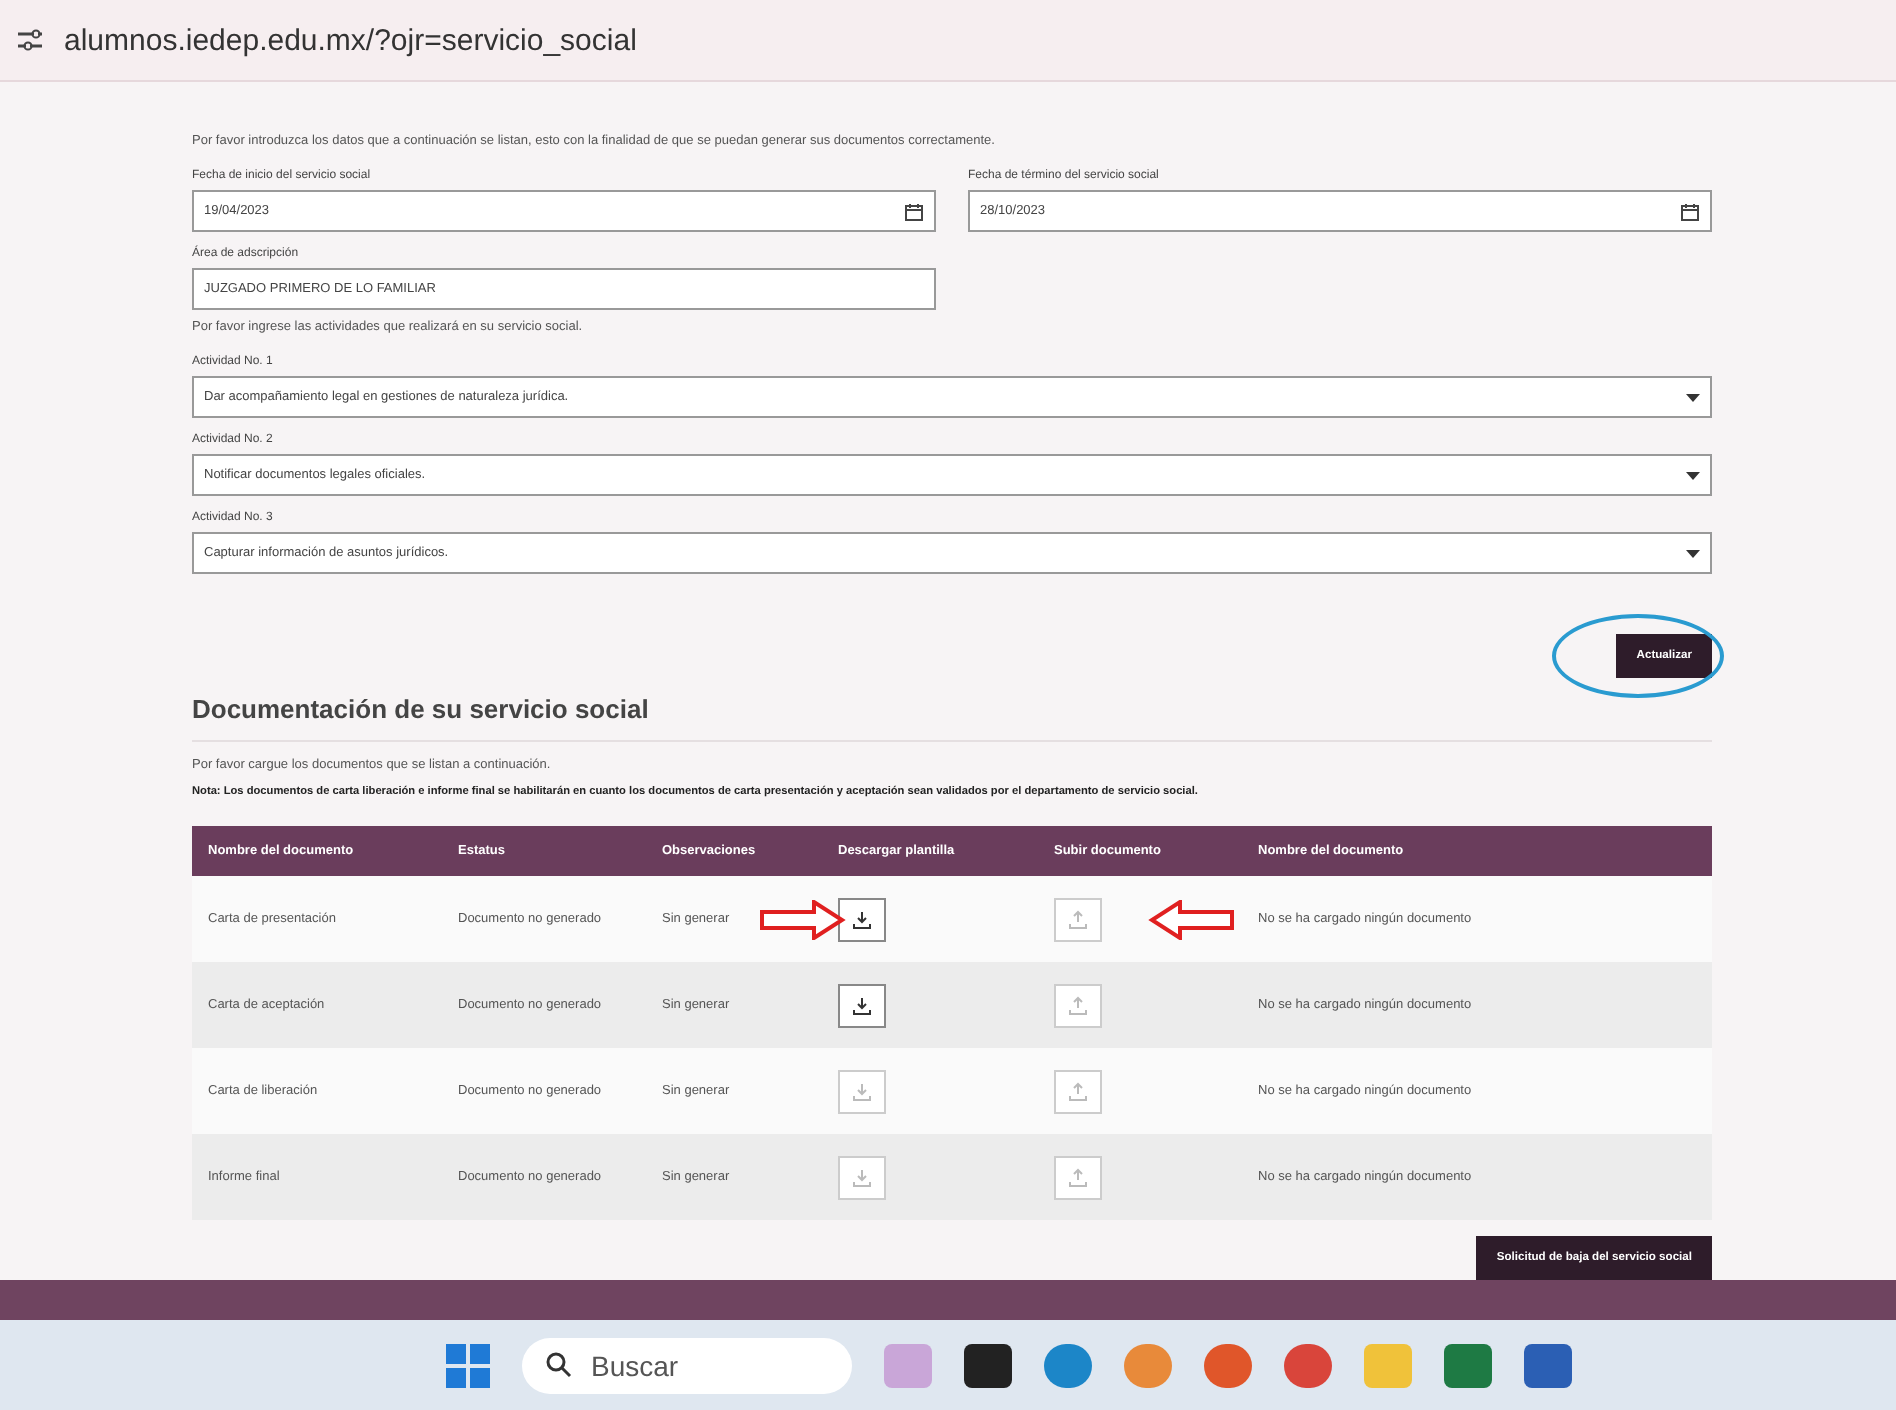 The height and width of the screenshot is (1410, 1896). Describe the element at coordinates (952, 718) in the screenshot. I see `section-title: Documentación de su servicio social` at that location.